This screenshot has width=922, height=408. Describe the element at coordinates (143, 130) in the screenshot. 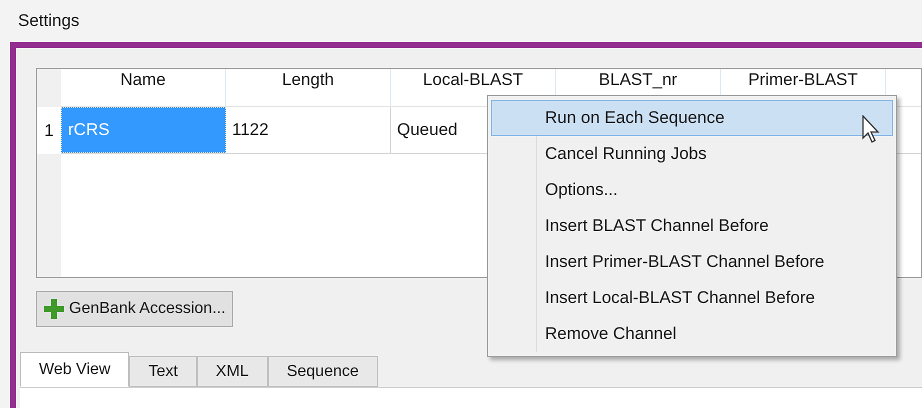

I see `table-cell: rCRS` at that location.